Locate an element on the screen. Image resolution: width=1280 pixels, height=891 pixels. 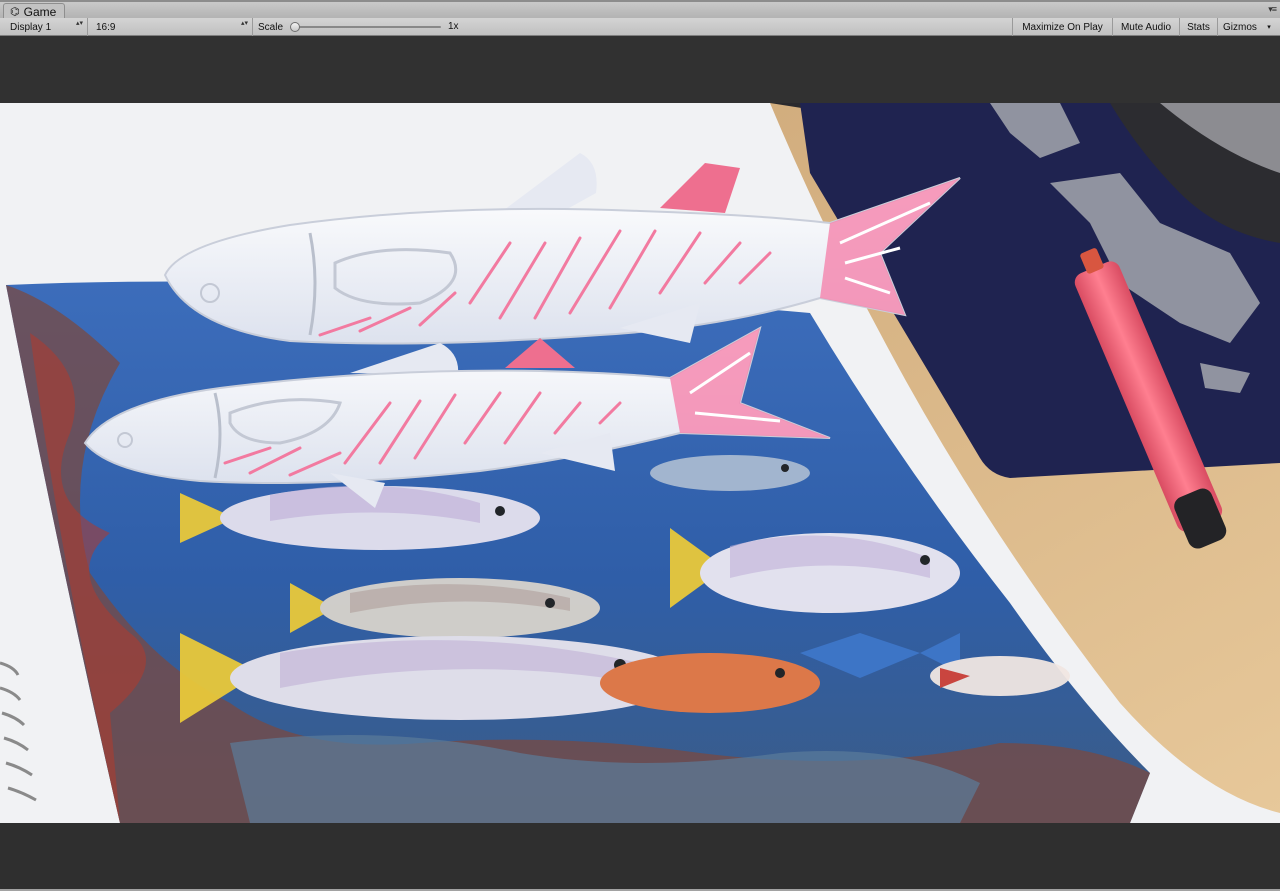
scale-slider-track is located at coordinates (367, 27).